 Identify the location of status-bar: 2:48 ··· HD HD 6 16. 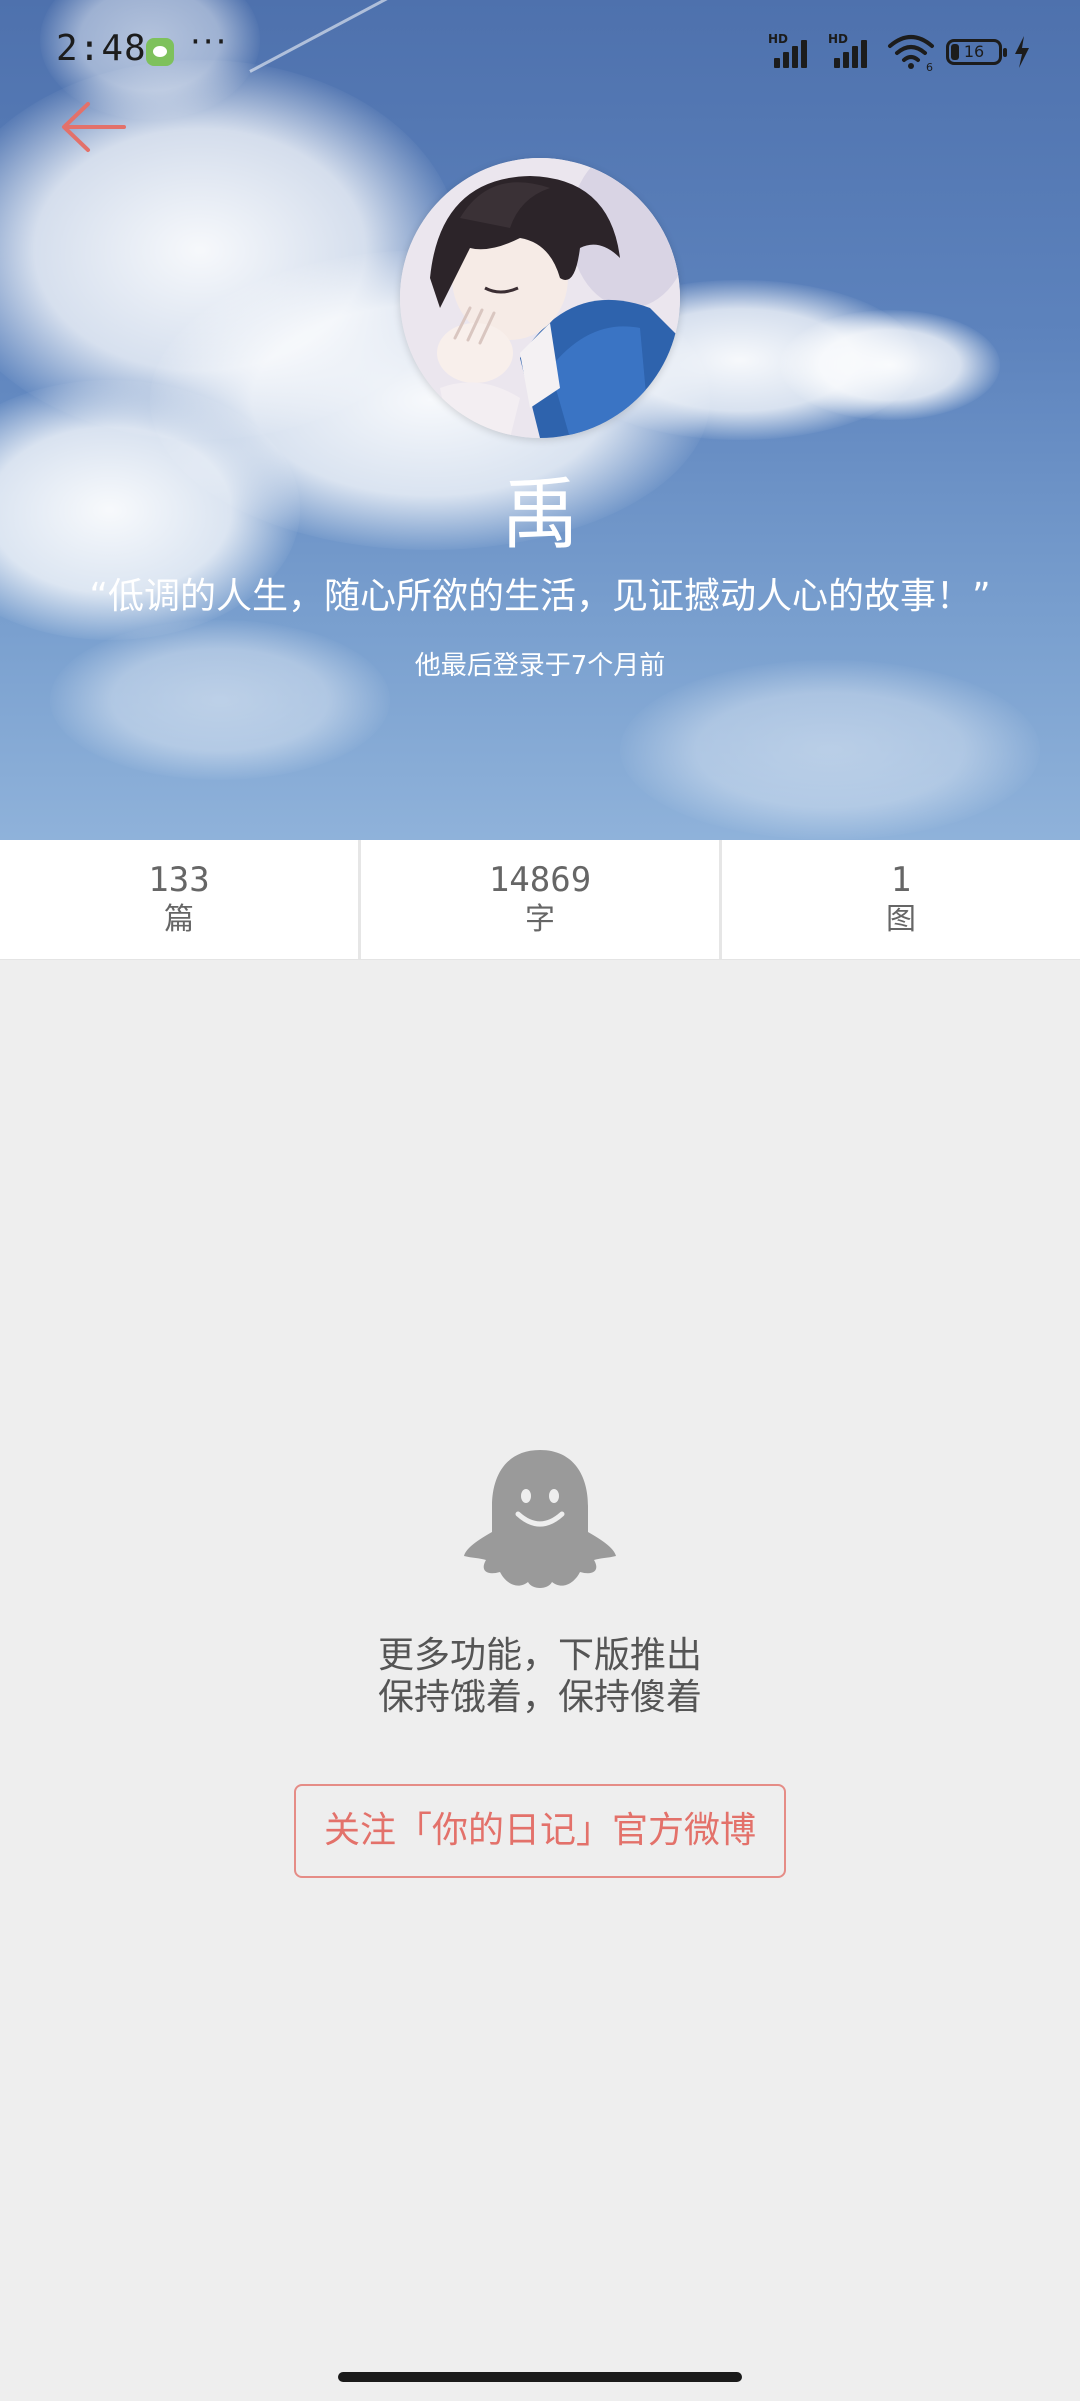
(540, 50).